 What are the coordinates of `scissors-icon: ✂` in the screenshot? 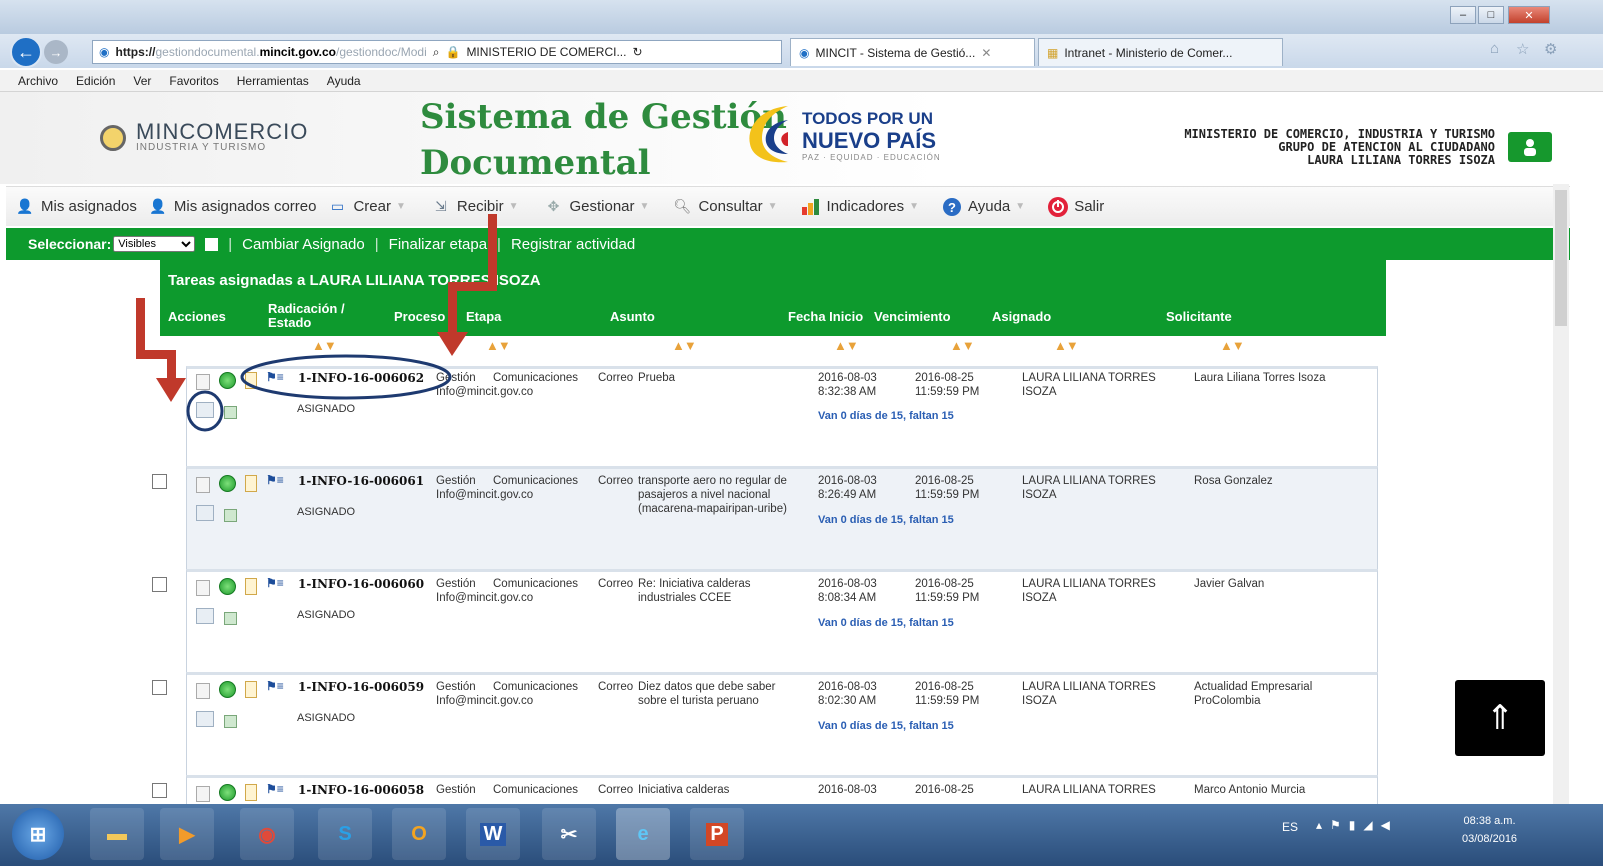 It's located at (569, 834).